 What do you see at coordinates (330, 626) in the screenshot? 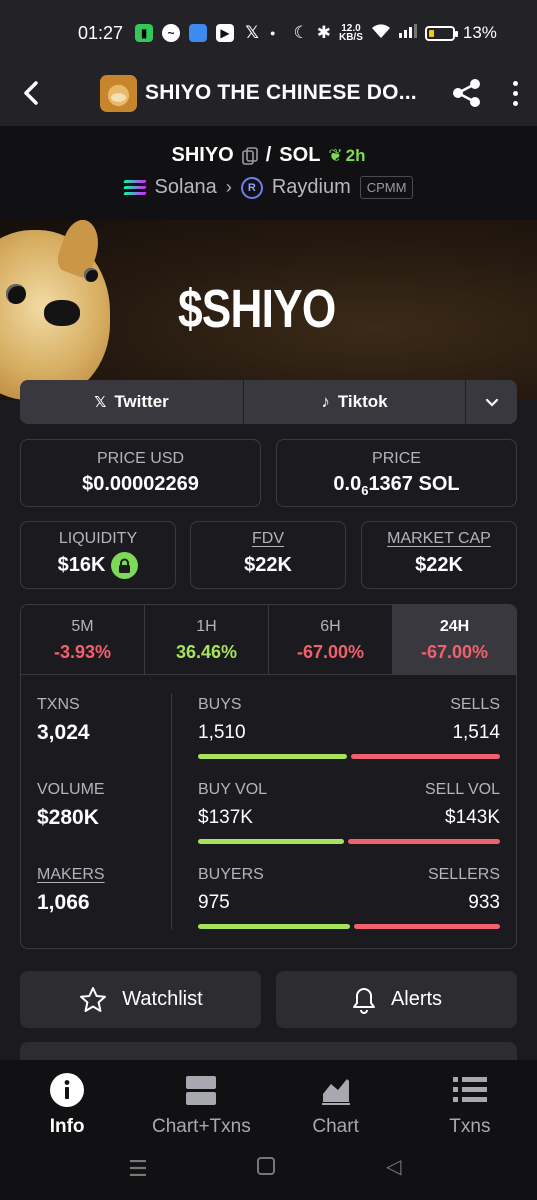
I see `period-label: 6H` at bounding box center [330, 626].